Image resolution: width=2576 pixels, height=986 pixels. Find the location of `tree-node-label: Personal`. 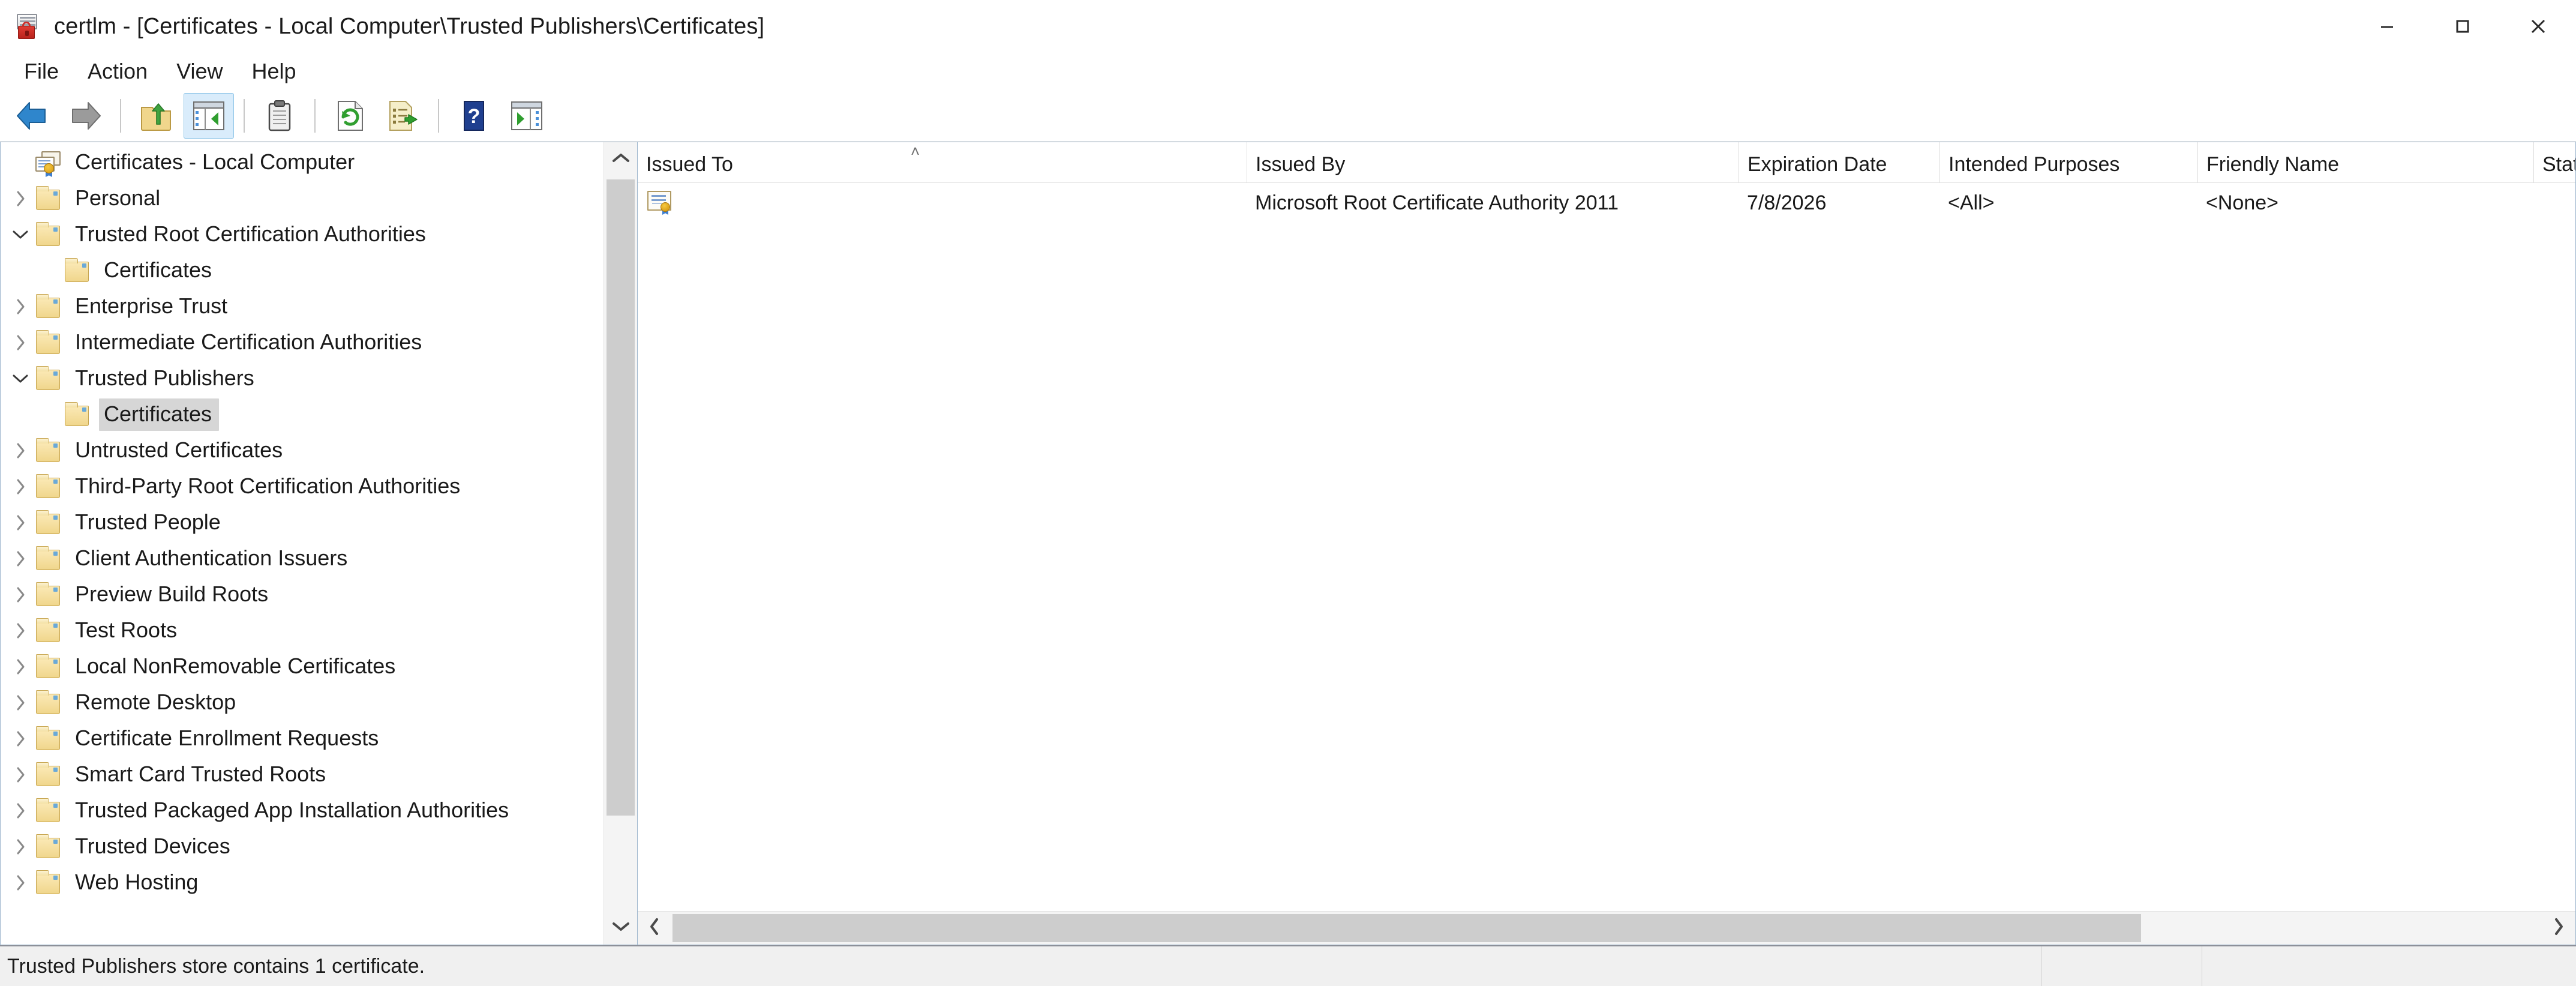

tree-node-label: Personal is located at coordinates (118, 197).